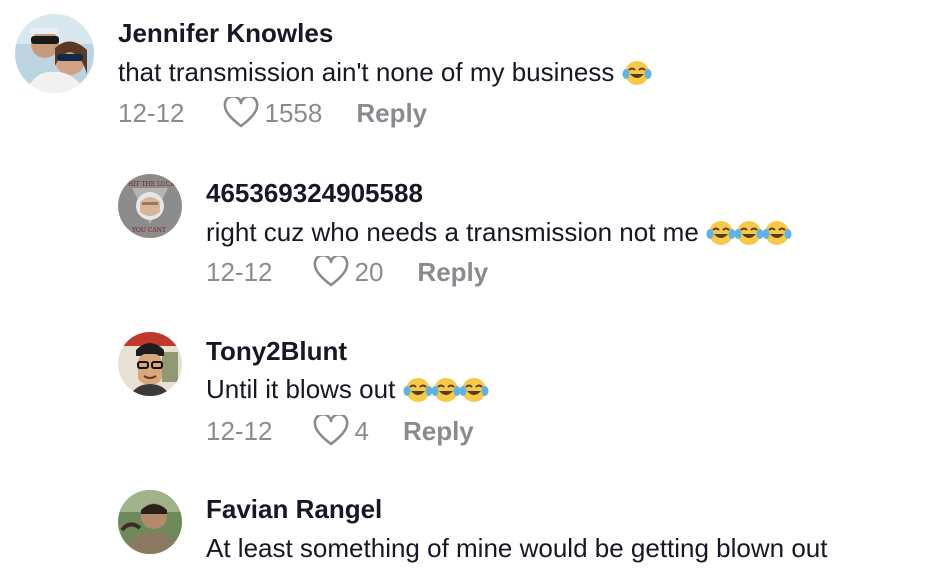 This screenshot has width=948, height=572. Describe the element at coordinates (301, 389) in the screenshot. I see `comment-text-body: Until it blows out` at that location.